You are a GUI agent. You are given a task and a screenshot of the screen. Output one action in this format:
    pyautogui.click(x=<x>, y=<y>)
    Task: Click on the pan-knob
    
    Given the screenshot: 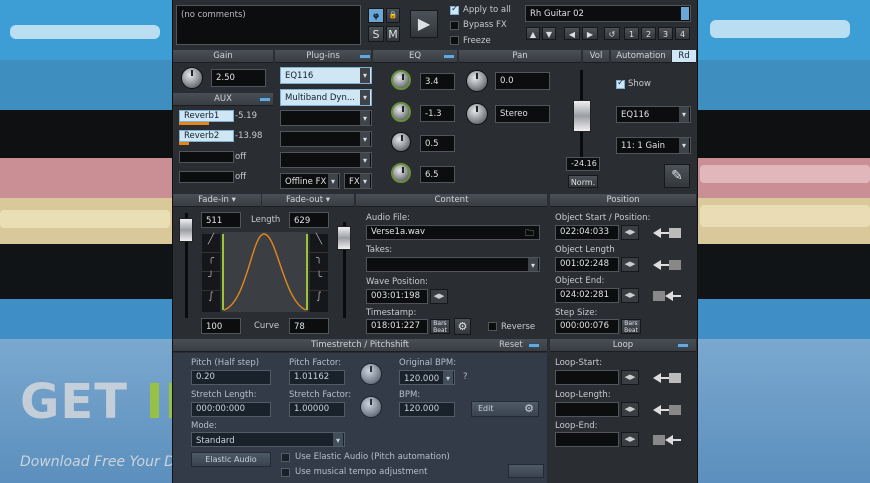 What is the action you would take?
    pyautogui.click(x=477, y=81)
    